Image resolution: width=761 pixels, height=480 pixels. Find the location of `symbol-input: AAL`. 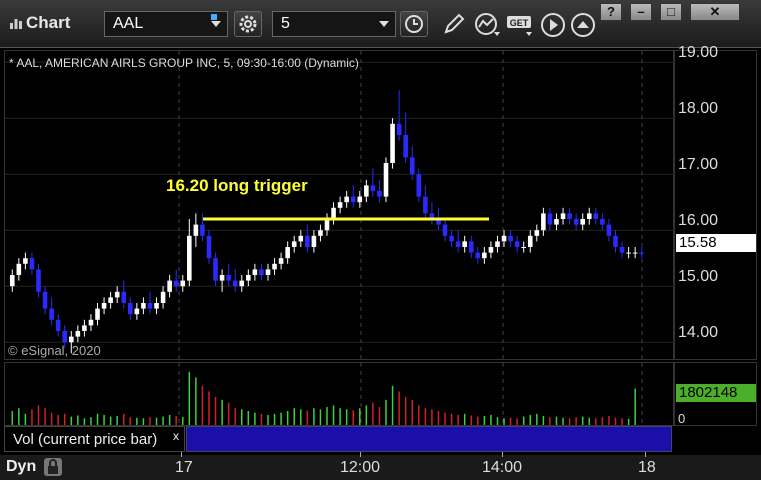

symbol-input: AAL is located at coordinates (166, 24).